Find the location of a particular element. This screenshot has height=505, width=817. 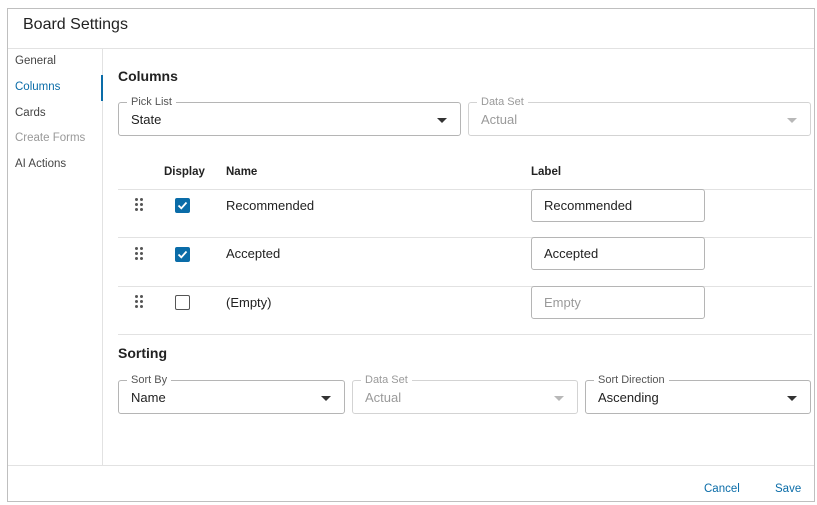

name-column-header: Name is located at coordinates (242, 172).